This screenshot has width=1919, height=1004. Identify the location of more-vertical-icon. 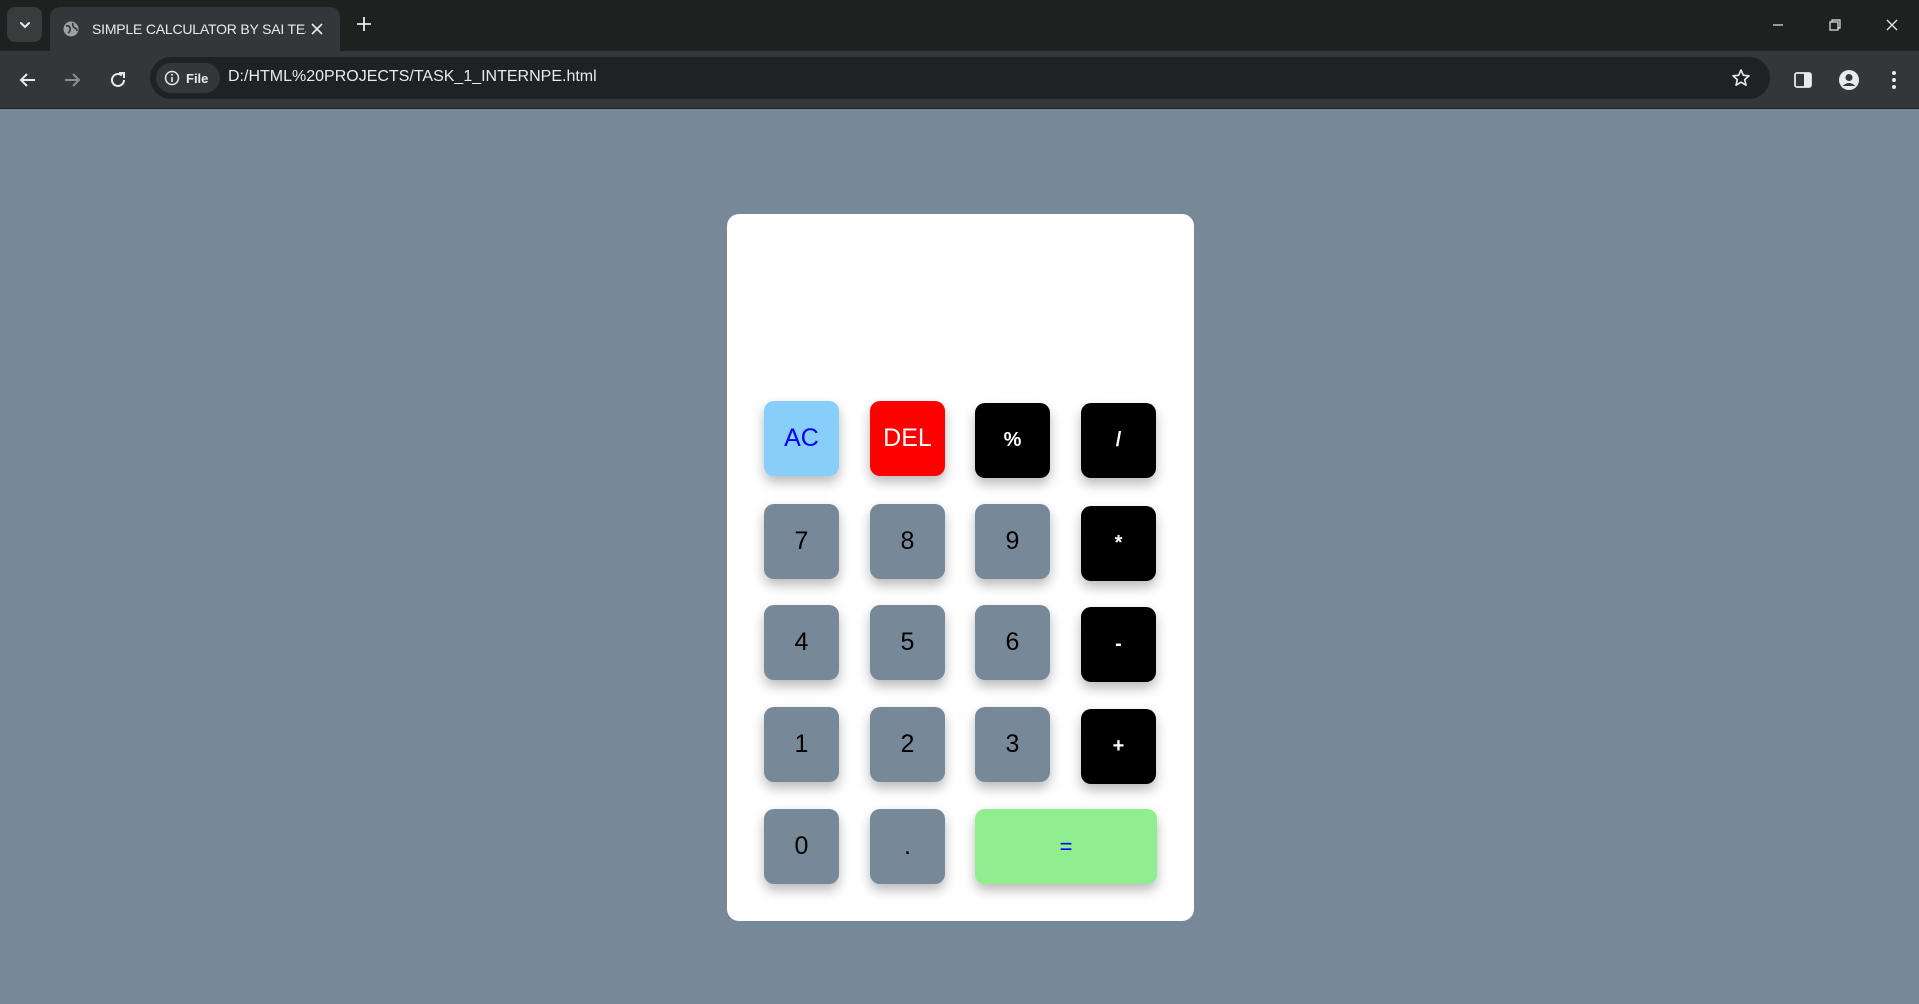
(1894, 80).